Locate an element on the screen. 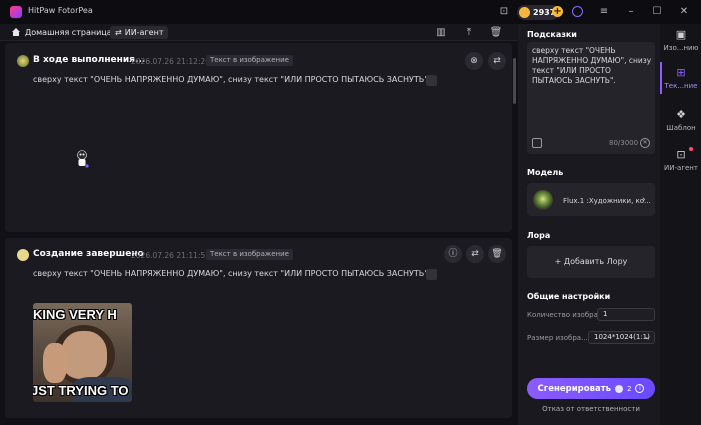 The height and width of the screenshot is (425, 701). side-nav-template: ❖ Шаблон is located at coordinates (681, 125).